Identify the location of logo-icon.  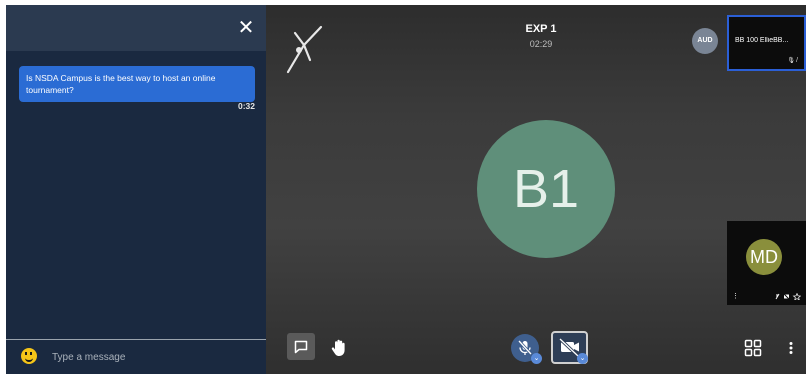
(304, 49).